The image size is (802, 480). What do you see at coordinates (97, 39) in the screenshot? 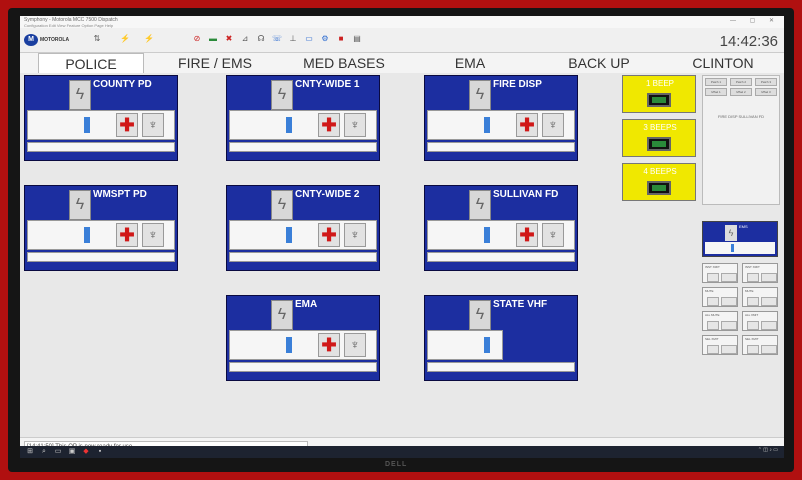
I see `select-icon: ⇅` at bounding box center [97, 39].